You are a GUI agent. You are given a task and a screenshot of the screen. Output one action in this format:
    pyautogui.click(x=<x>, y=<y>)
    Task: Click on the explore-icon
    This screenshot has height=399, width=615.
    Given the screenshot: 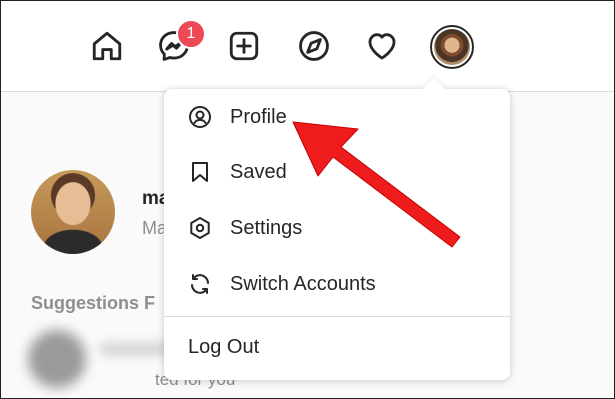 What is the action you would take?
    pyautogui.click(x=314, y=46)
    